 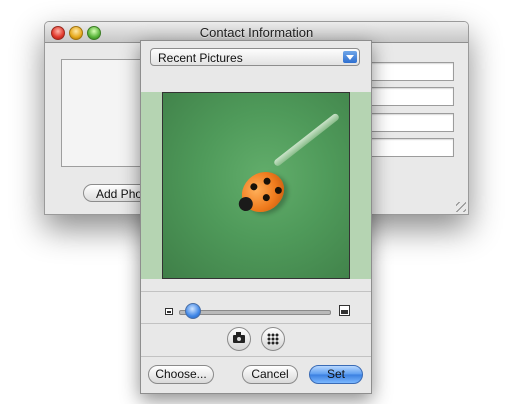 I want to click on cancel-button: Cancel, so click(x=270, y=374).